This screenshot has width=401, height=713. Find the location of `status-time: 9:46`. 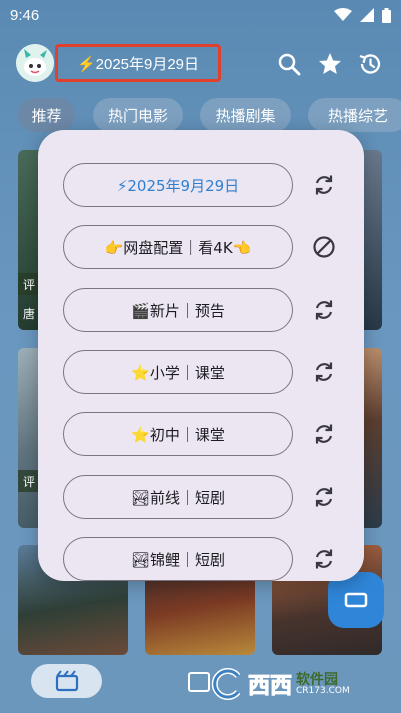

status-time: 9:46 is located at coordinates (25, 15).